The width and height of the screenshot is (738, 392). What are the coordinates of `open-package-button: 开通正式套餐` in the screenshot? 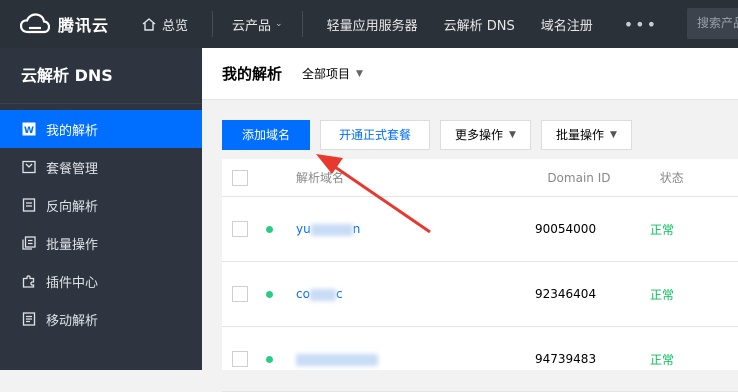 It's located at (375, 135).